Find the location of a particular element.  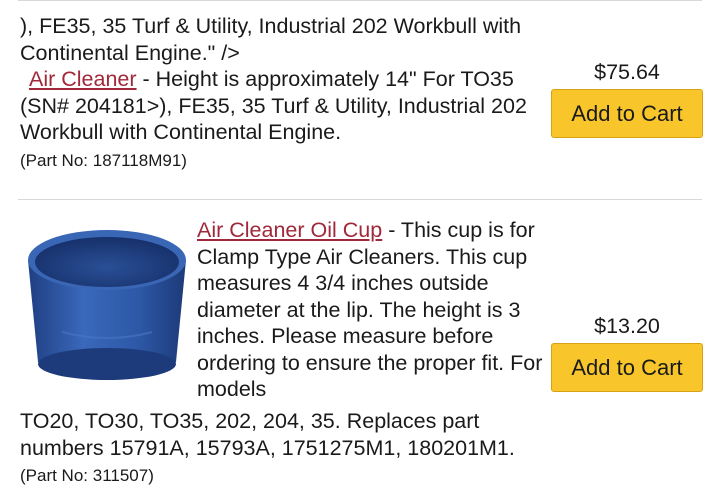

part-number: (Part No: 187118M91) is located at coordinates (103, 160).